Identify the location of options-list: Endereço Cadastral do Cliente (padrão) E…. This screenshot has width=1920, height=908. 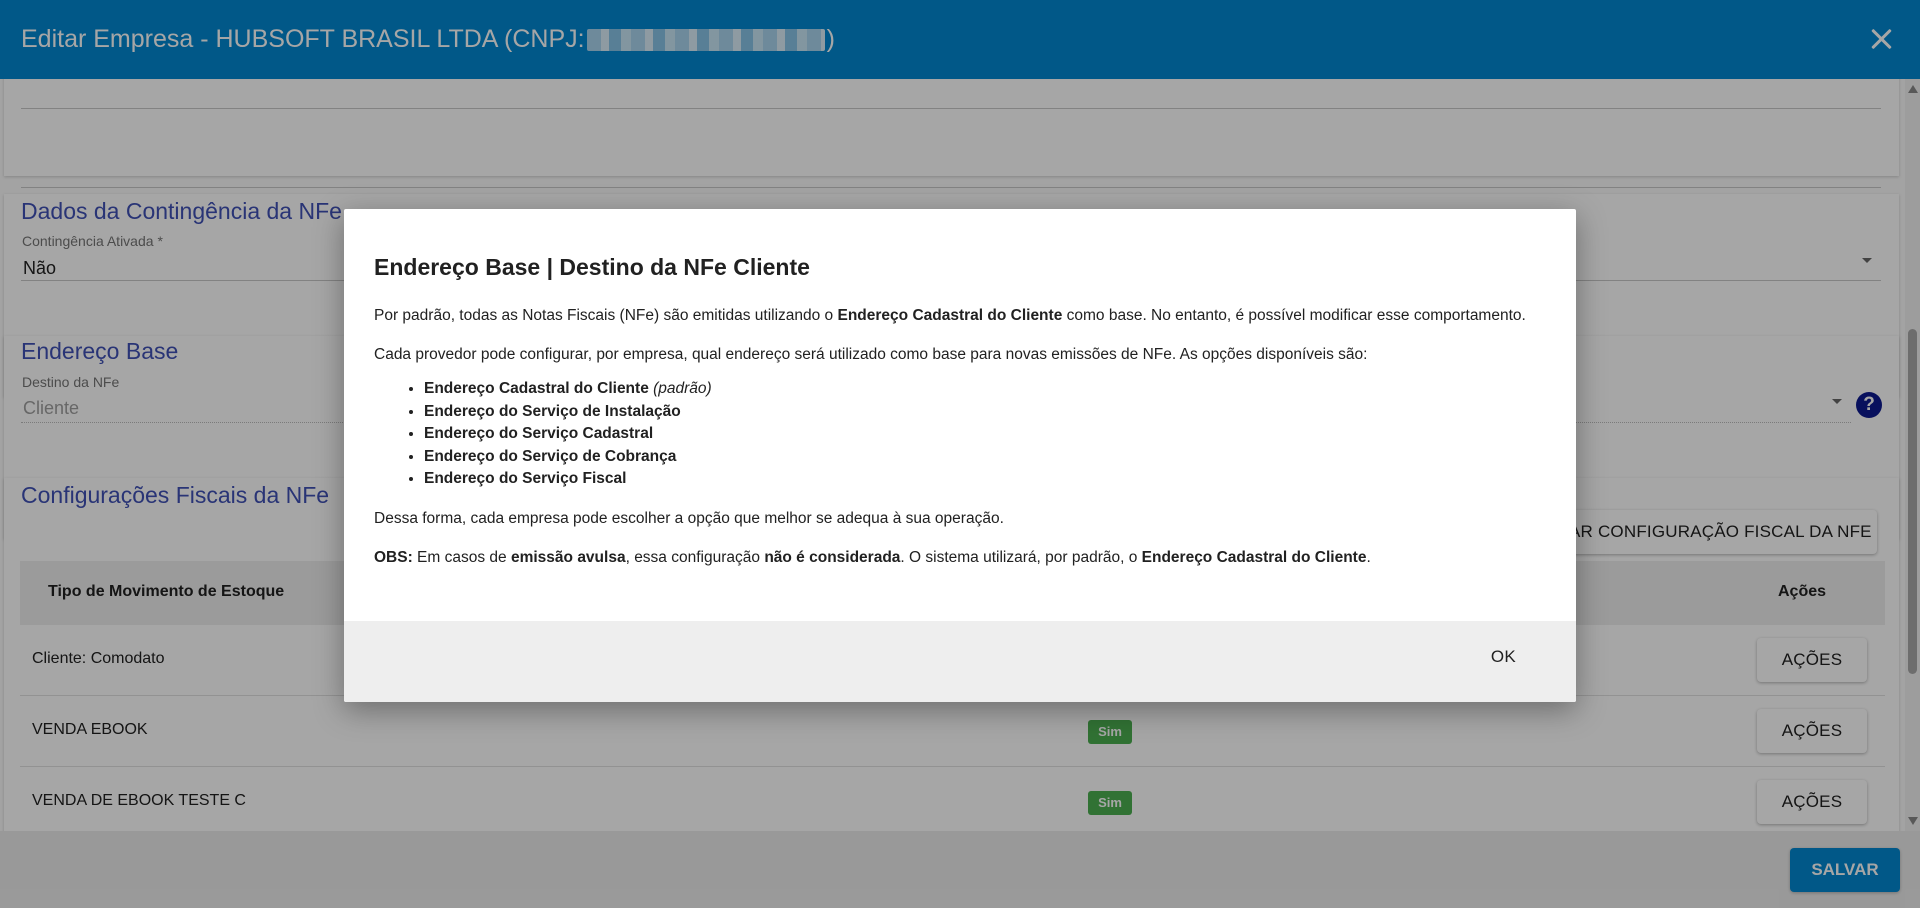
(989, 434).